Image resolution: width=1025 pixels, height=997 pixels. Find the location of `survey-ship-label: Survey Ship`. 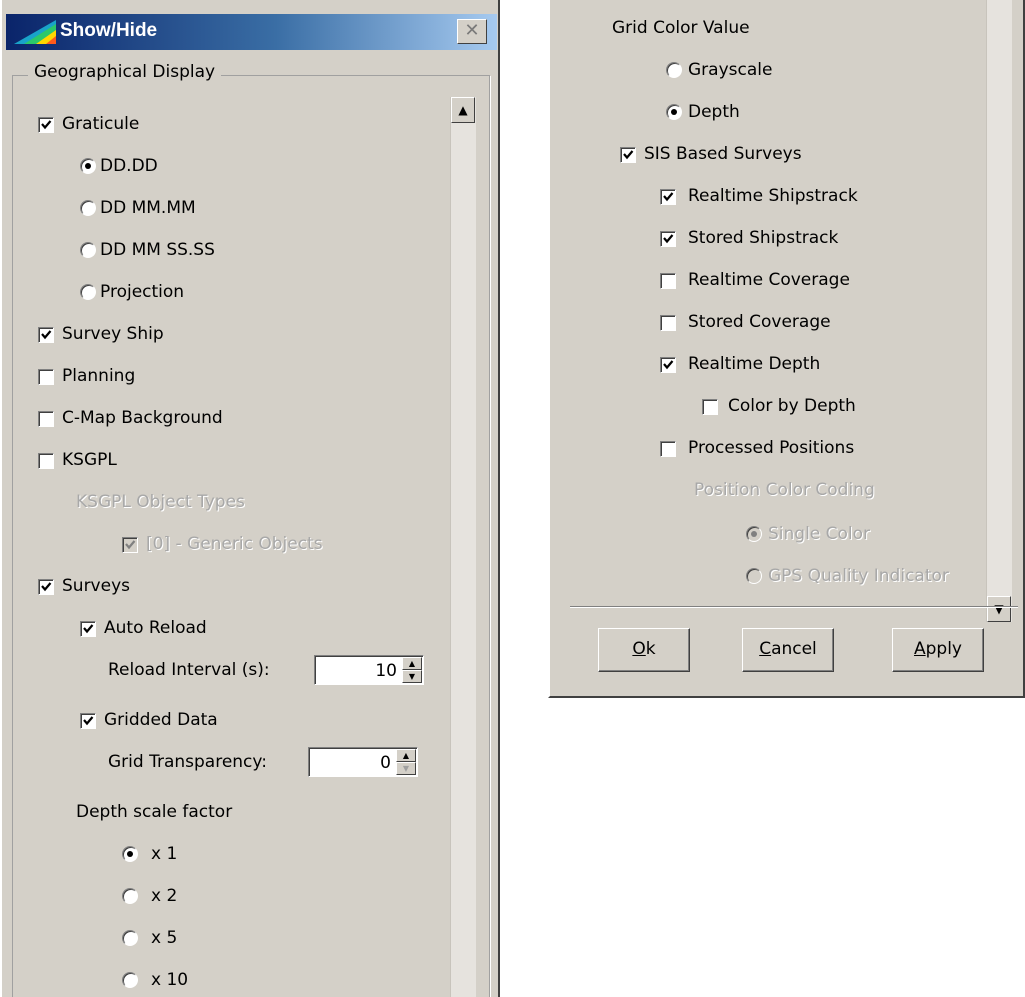

survey-ship-label: Survey Ship is located at coordinates (113, 334).